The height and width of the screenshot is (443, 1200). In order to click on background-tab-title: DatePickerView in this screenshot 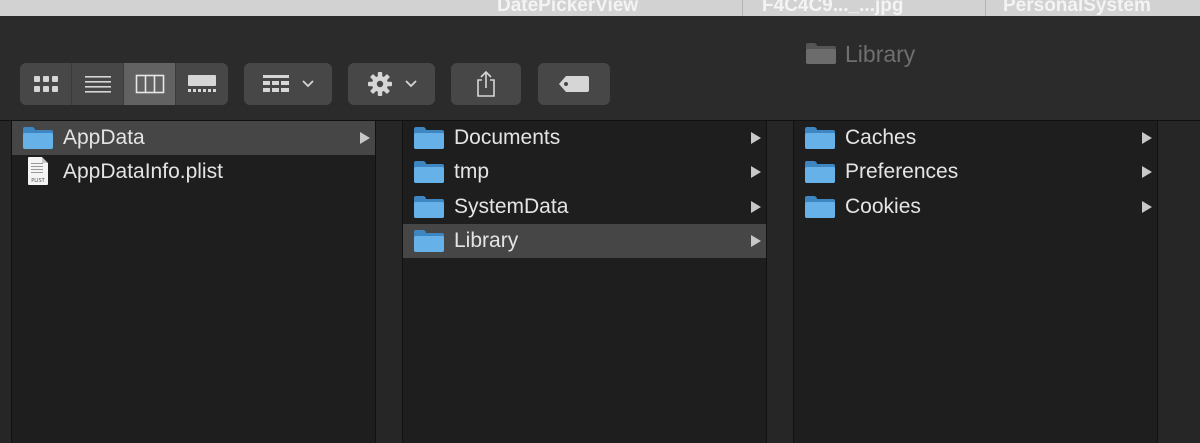, I will do `click(568, 8)`.